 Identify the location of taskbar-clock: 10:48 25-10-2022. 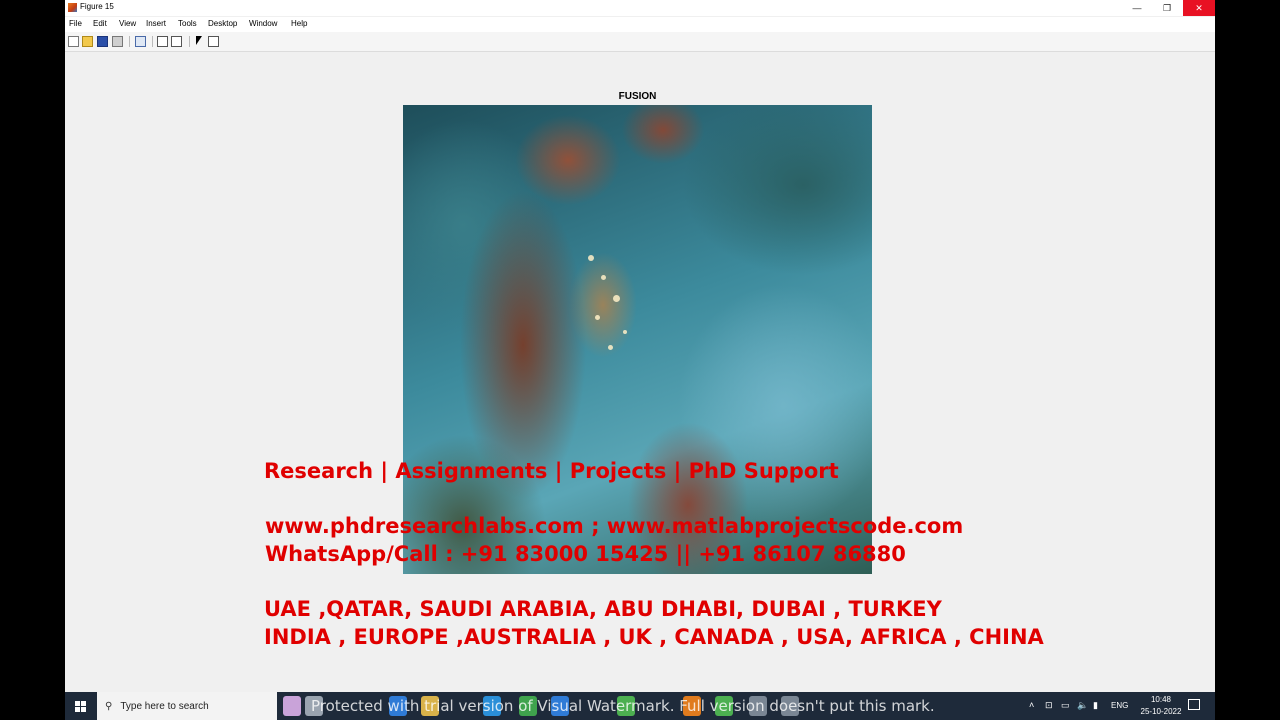
(1161, 705).